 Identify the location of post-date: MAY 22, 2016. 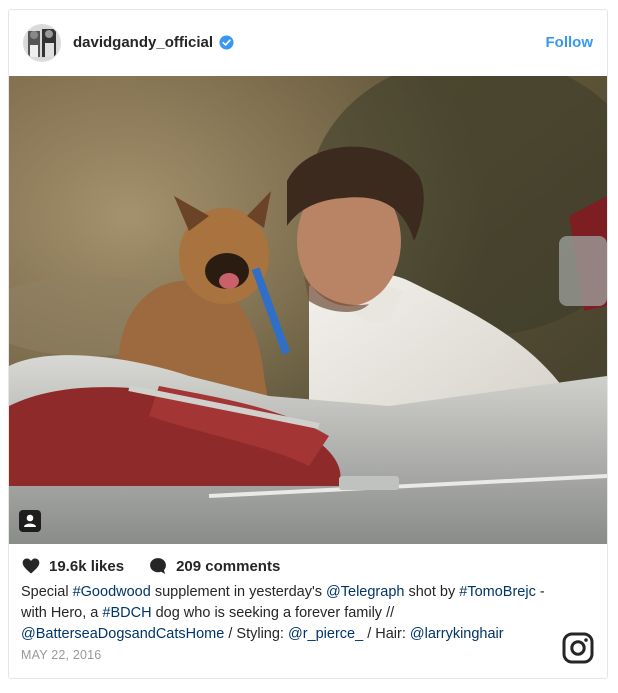
(61, 655).